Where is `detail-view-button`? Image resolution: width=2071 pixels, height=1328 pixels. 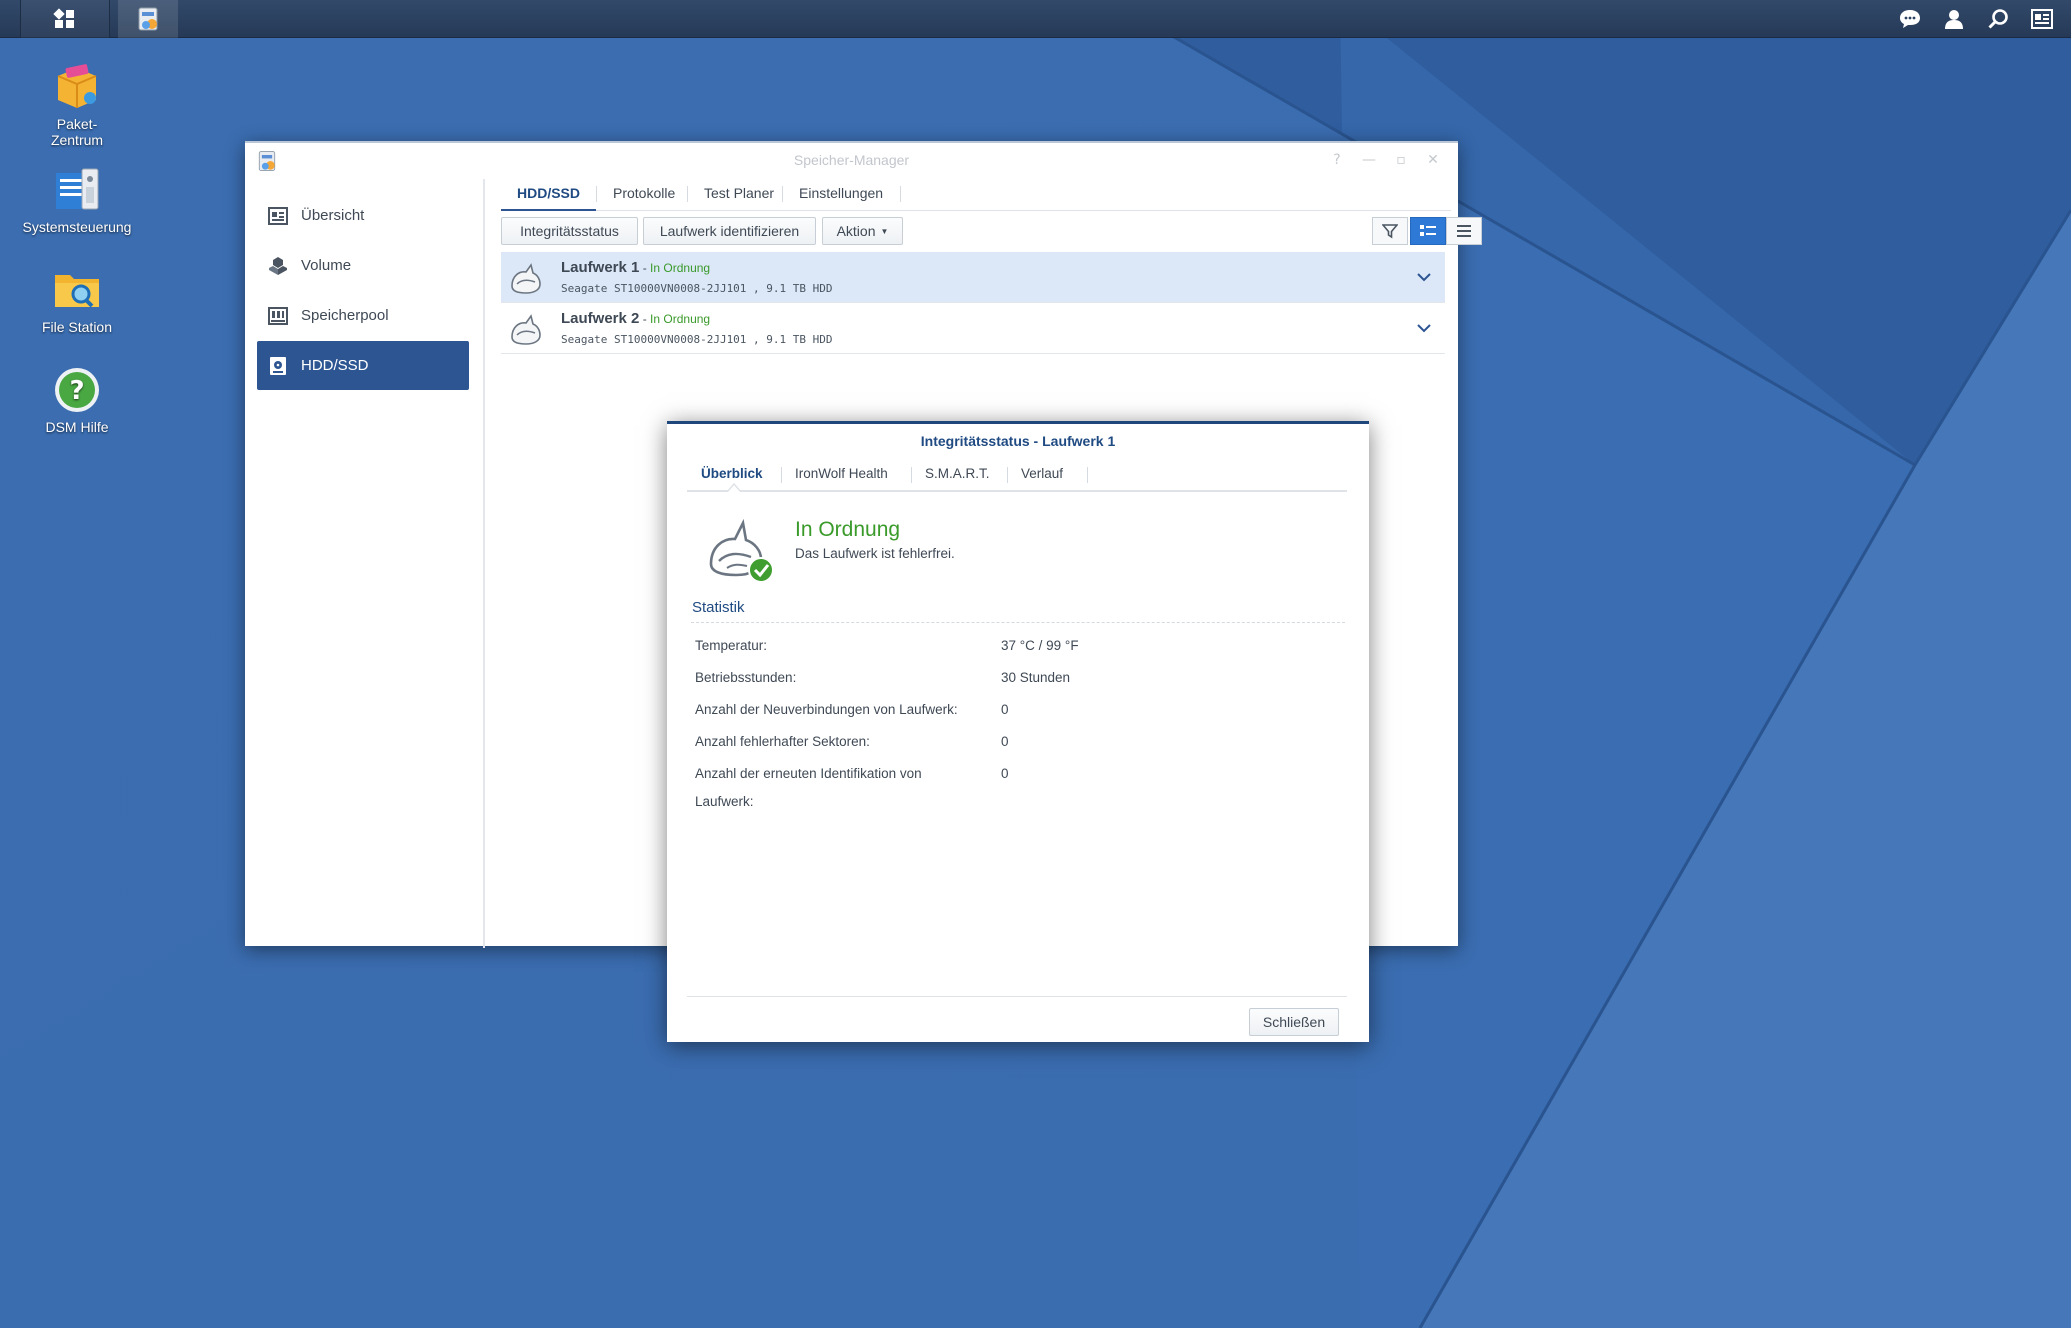 detail-view-button is located at coordinates (1428, 231).